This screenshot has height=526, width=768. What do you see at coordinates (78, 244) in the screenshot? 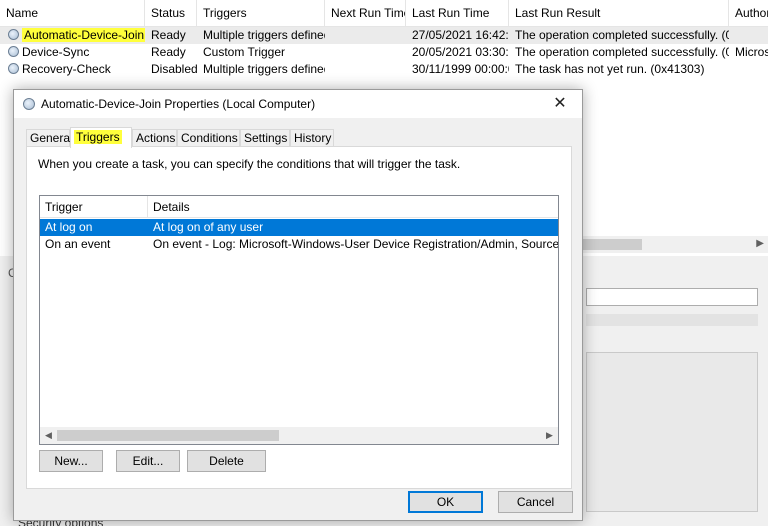
I see `trigger-type: On an event` at bounding box center [78, 244].